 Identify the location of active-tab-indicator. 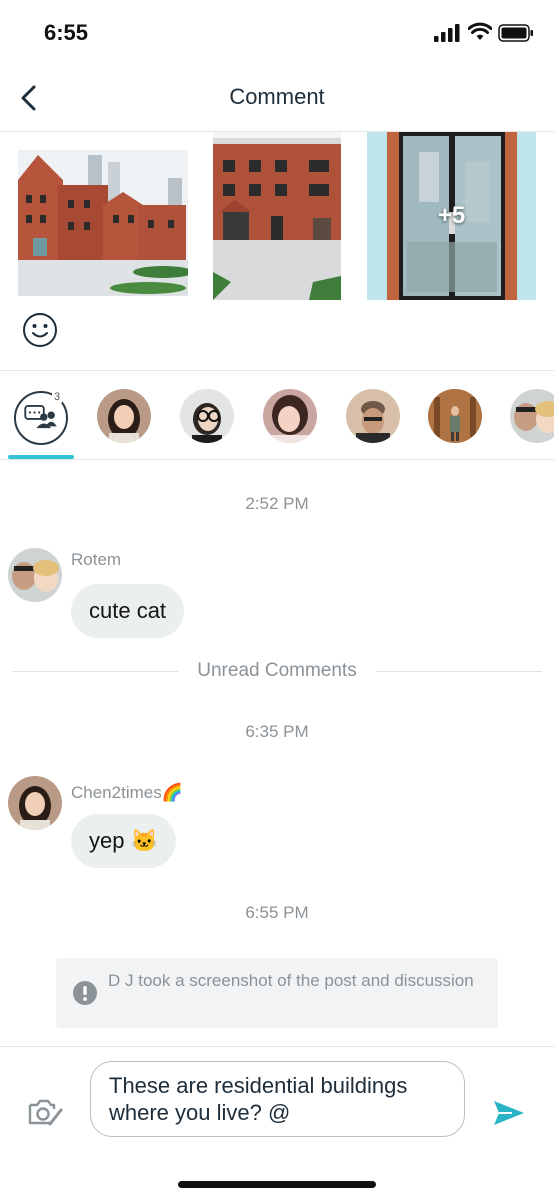
(41, 457).